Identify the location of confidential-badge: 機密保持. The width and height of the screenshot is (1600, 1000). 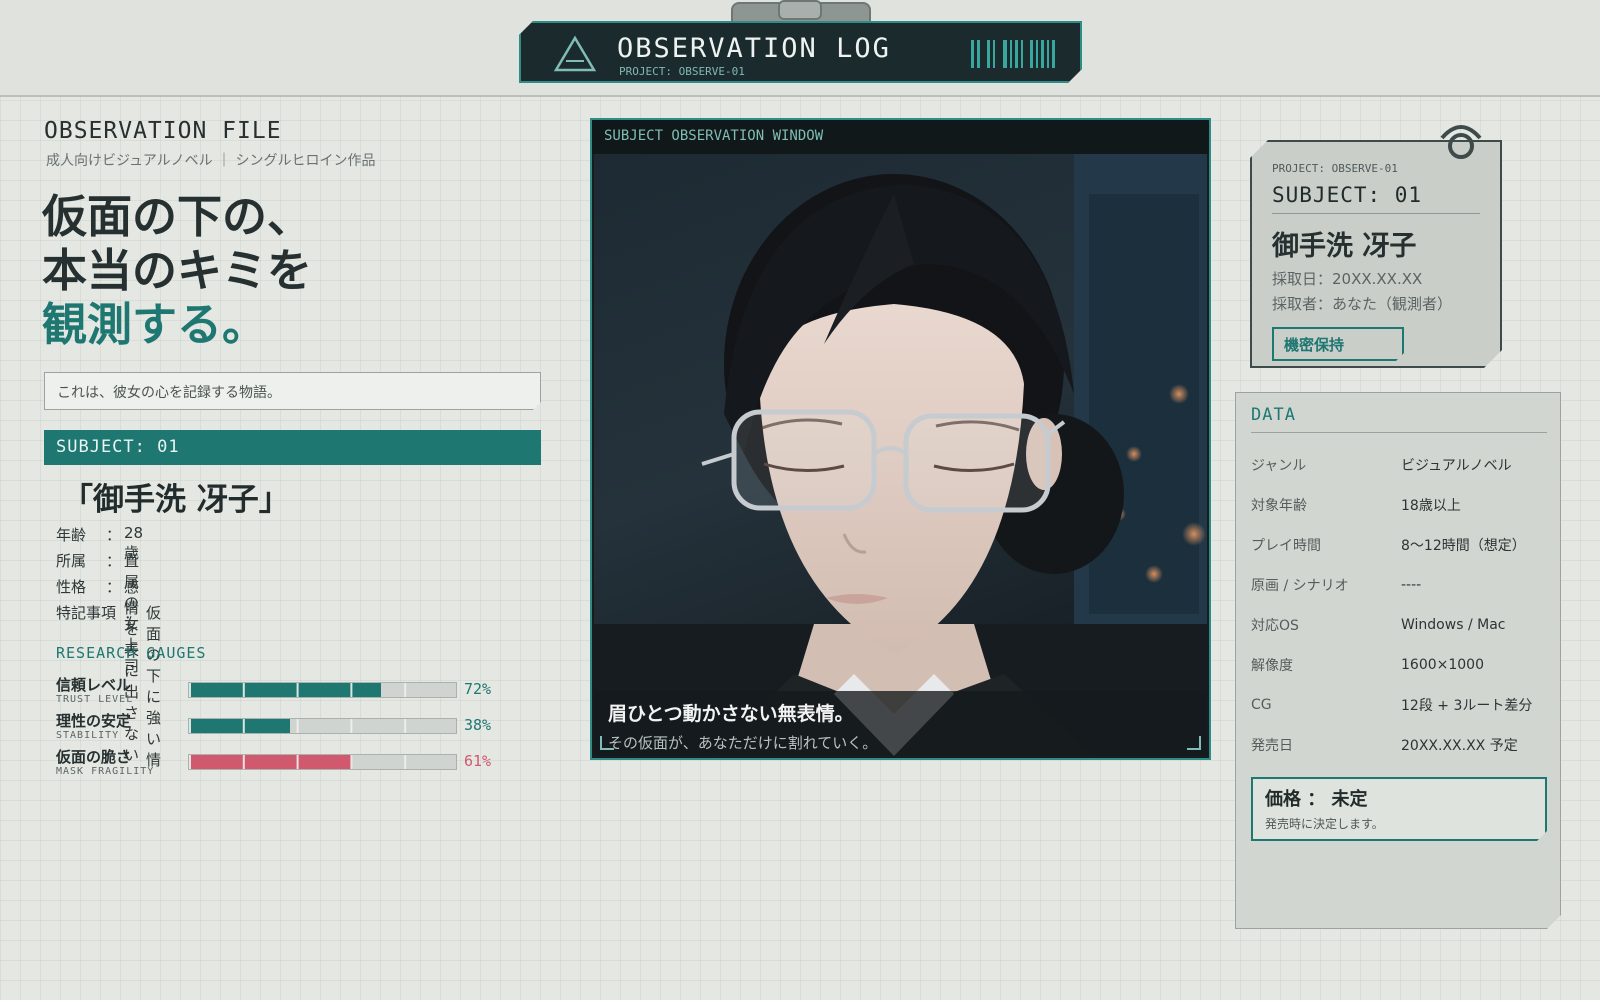
(1338, 344).